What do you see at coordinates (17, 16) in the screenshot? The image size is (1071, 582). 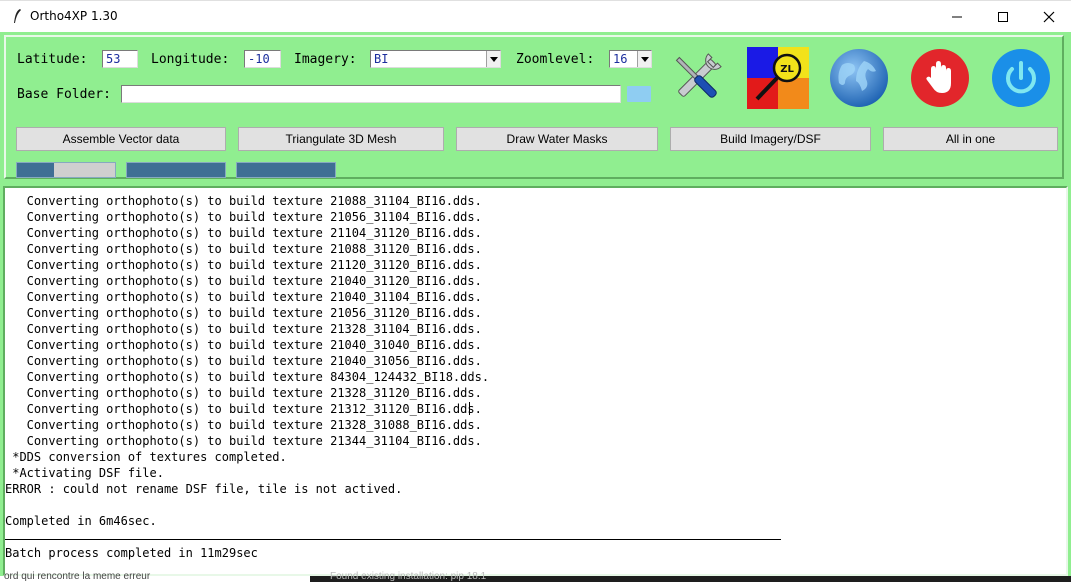 I see `feather-icon` at bounding box center [17, 16].